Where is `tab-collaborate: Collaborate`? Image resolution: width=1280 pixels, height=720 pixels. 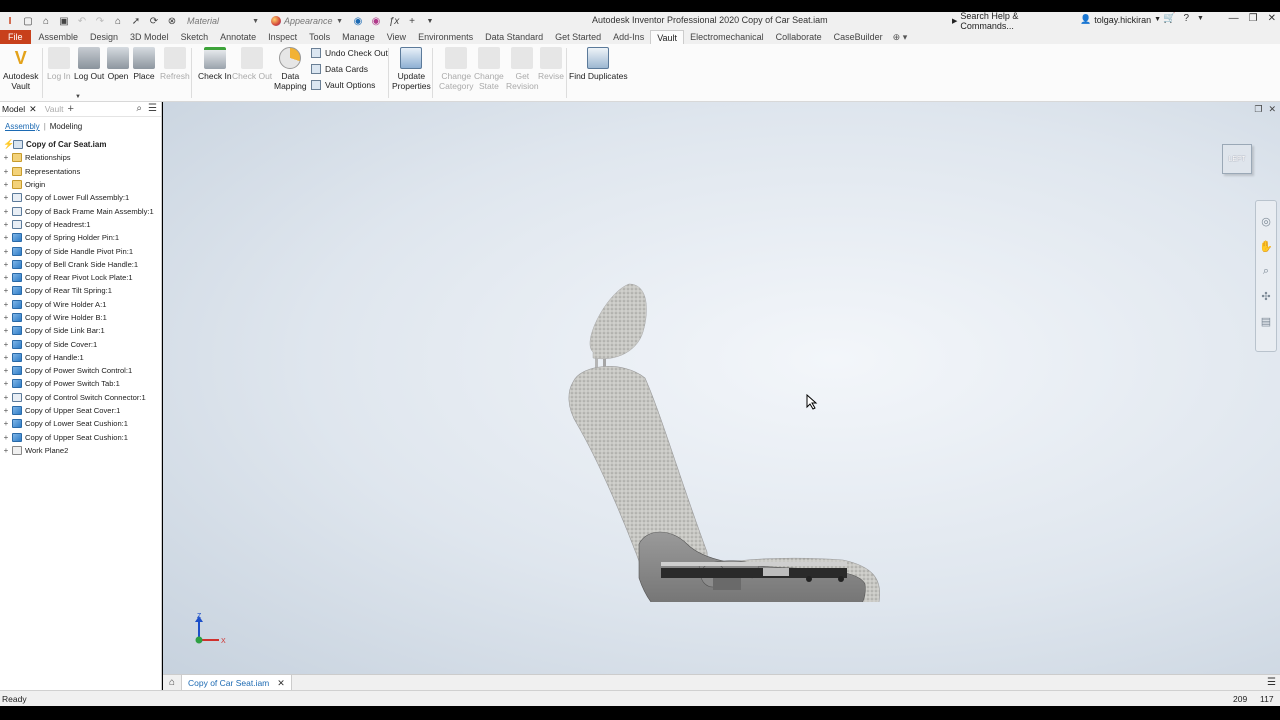
tab-collaborate: Collaborate is located at coordinates (799, 37).